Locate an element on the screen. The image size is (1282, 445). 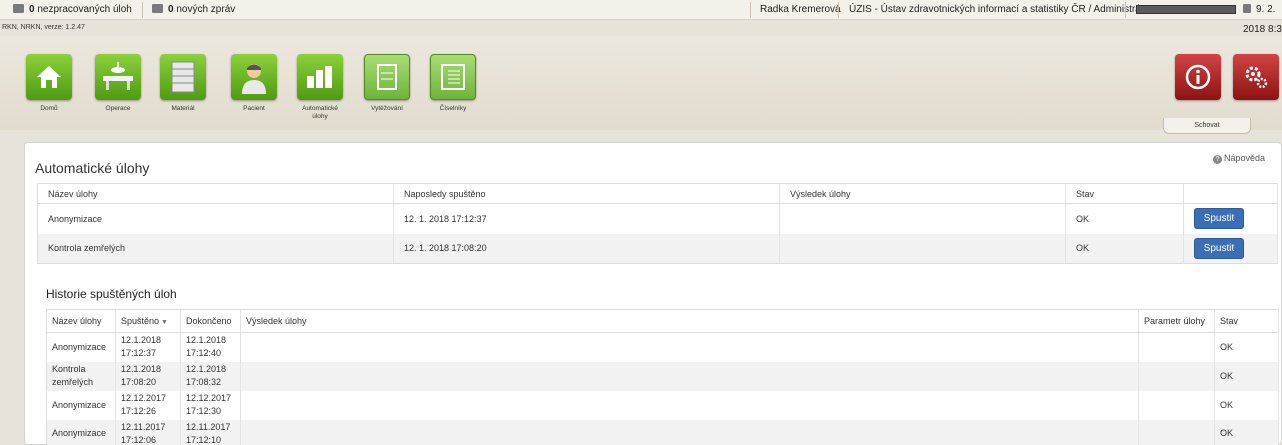
unprocessed-tasks-indicator: 0 nezpracovaných úloh is located at coordinates (72, 10).